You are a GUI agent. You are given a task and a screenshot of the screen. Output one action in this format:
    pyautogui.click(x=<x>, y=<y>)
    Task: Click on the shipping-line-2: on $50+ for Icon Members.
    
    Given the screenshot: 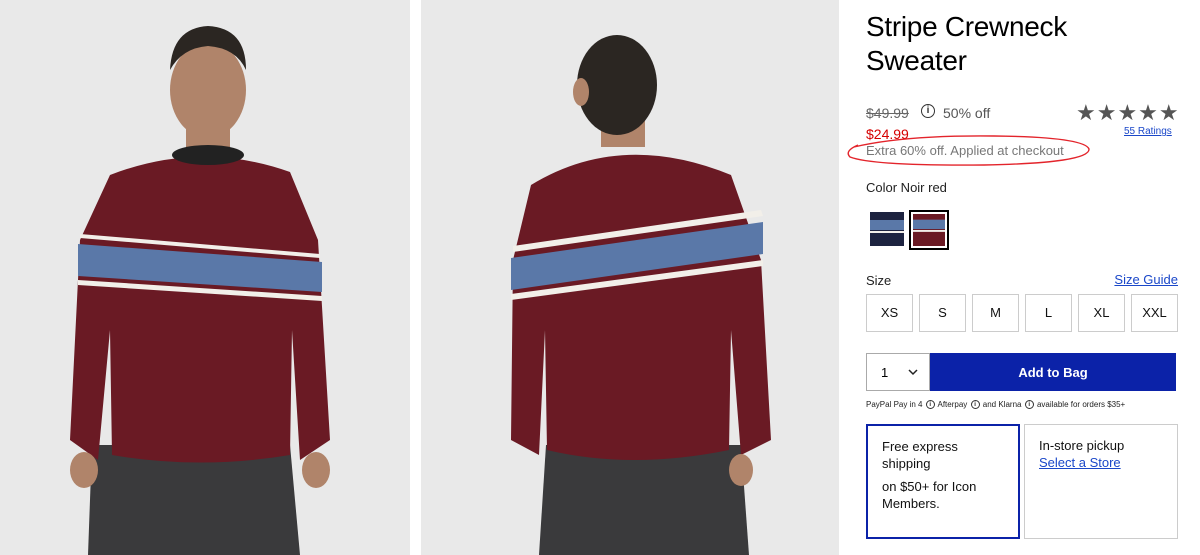 What is the action you would take?
    pyautogui.click(x=929, y=495)
    